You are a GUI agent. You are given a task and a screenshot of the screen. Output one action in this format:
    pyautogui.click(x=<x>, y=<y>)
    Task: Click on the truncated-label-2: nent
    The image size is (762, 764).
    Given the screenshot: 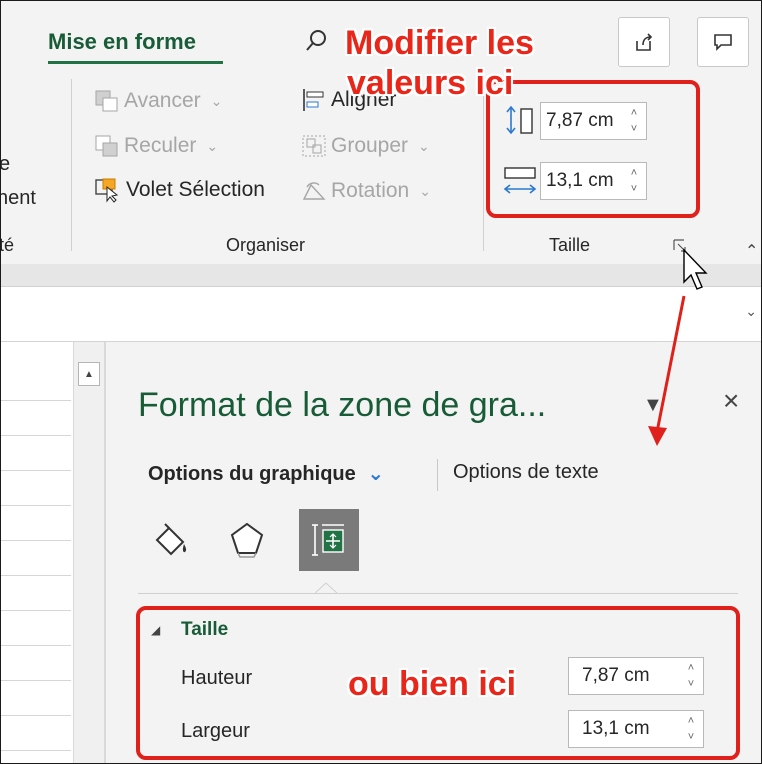 What is the action you would take?
    pyautogui.click(x=18, y=198)
    